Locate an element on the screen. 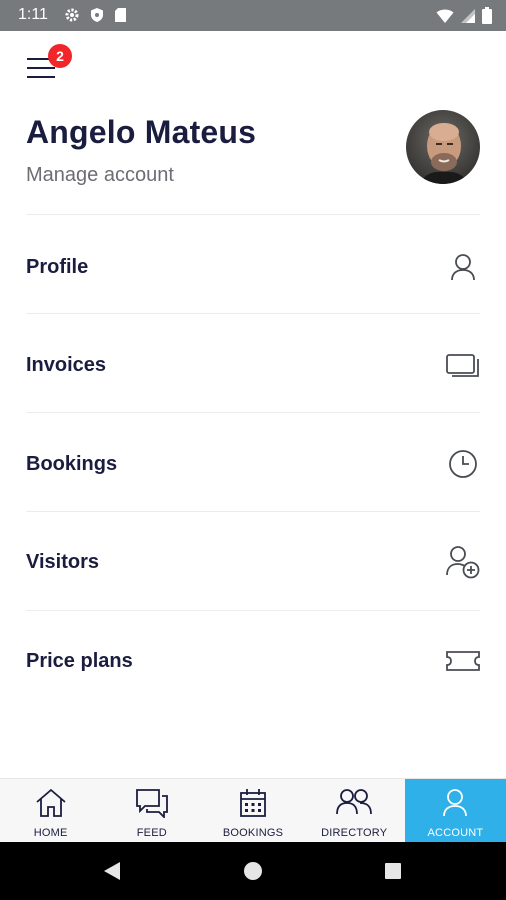  signal-icon is located at coordinates (468, 16).